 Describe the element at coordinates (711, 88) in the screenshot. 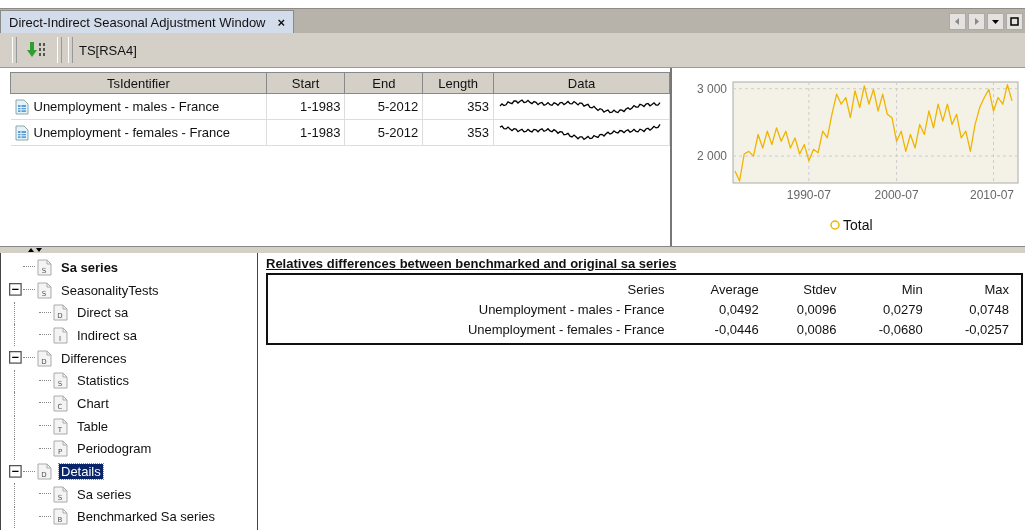

I see `y-tick-label: 3 000` at that location.